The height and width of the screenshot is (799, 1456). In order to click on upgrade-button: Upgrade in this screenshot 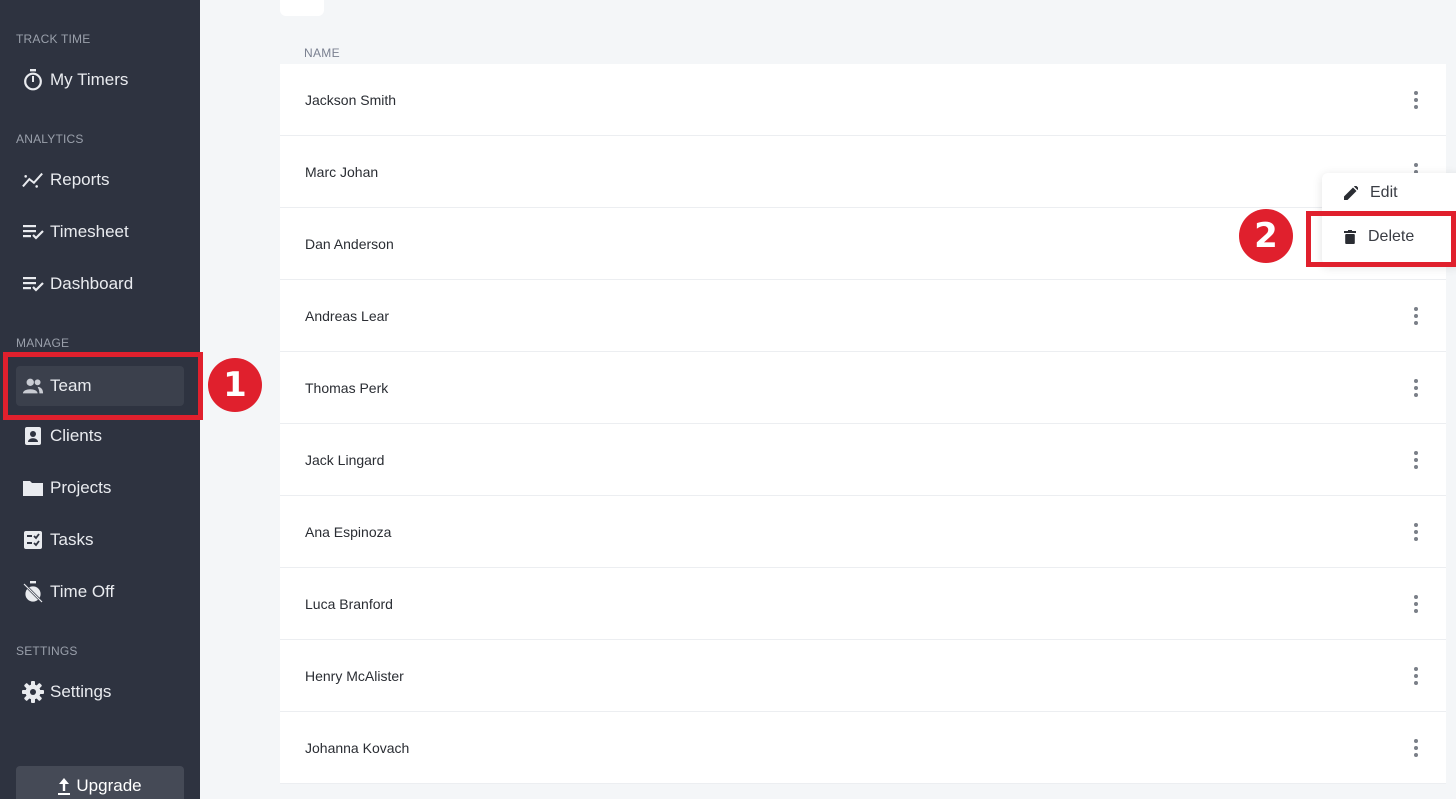, I will do `click(100, 782)`.